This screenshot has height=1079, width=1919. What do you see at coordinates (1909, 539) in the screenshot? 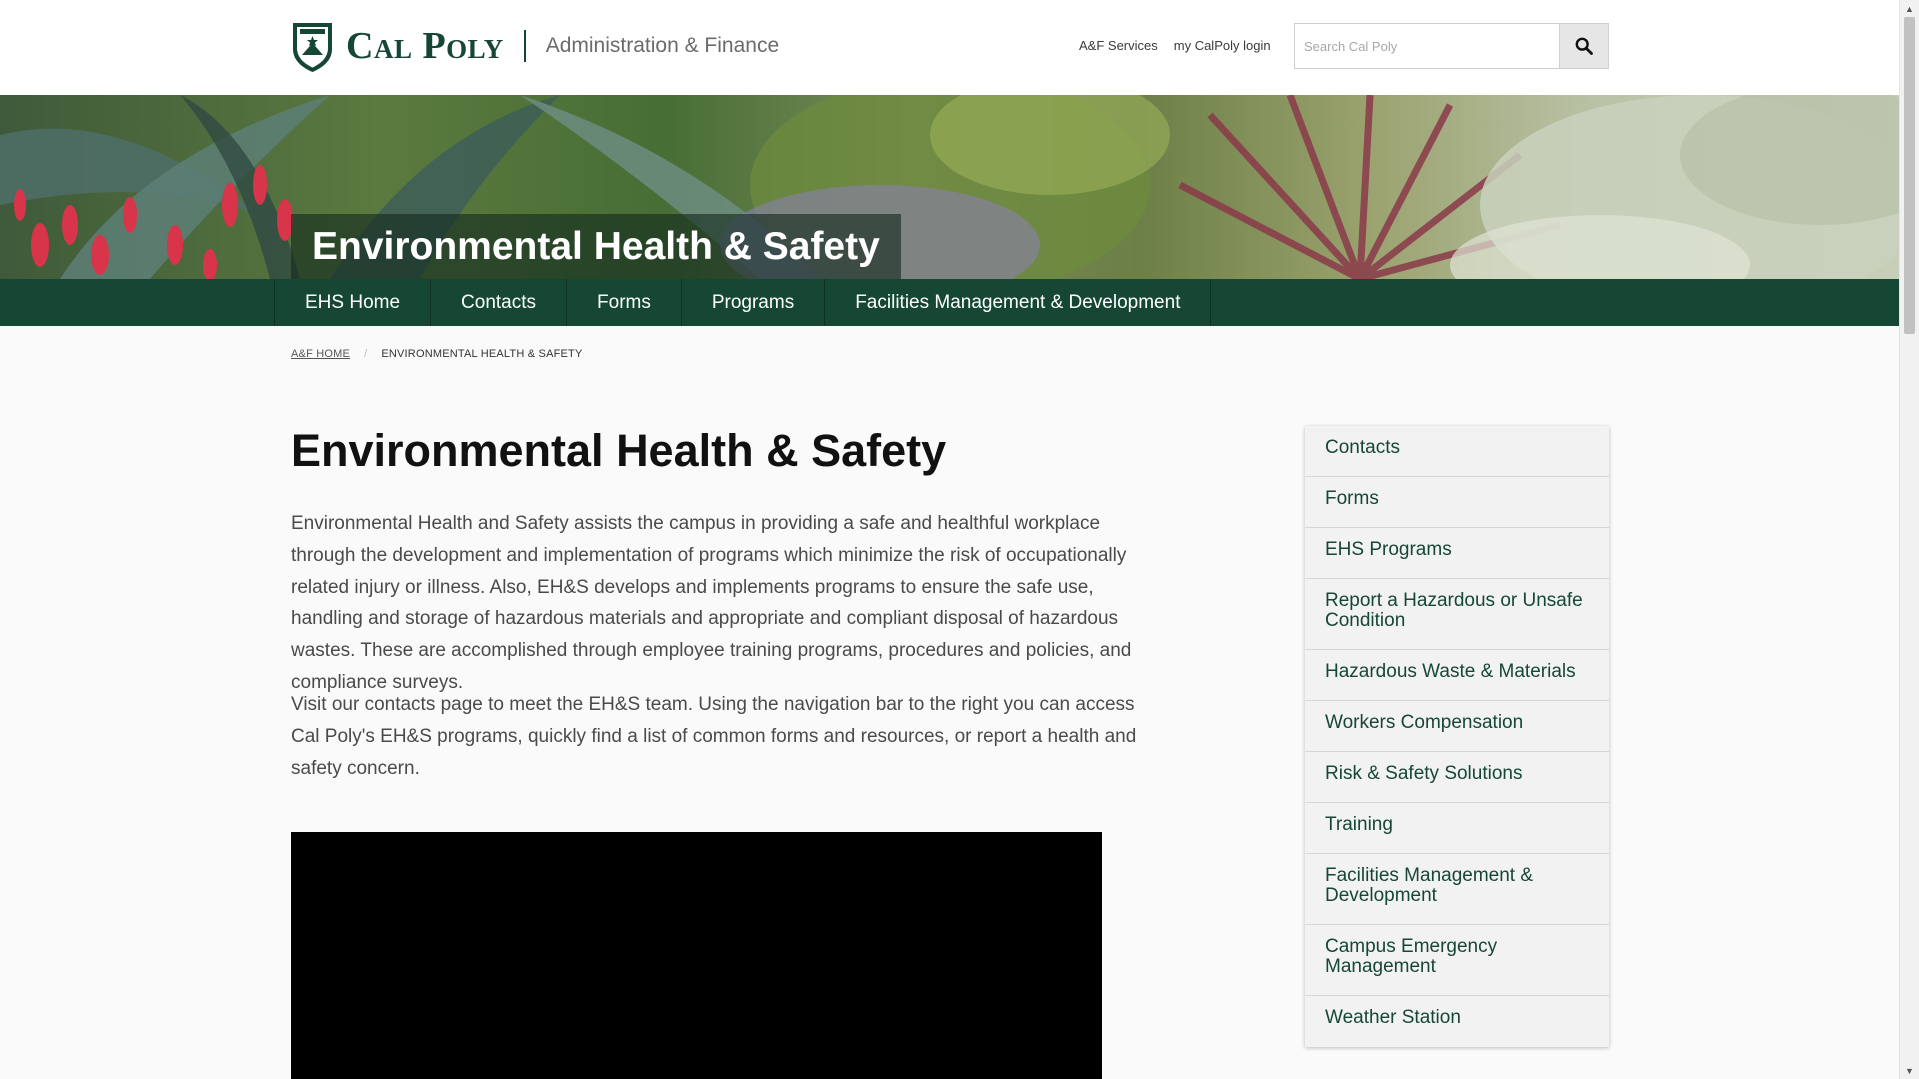
I see `page-scrollbar: ▲ ▼` at bounding box center [1909, 539].